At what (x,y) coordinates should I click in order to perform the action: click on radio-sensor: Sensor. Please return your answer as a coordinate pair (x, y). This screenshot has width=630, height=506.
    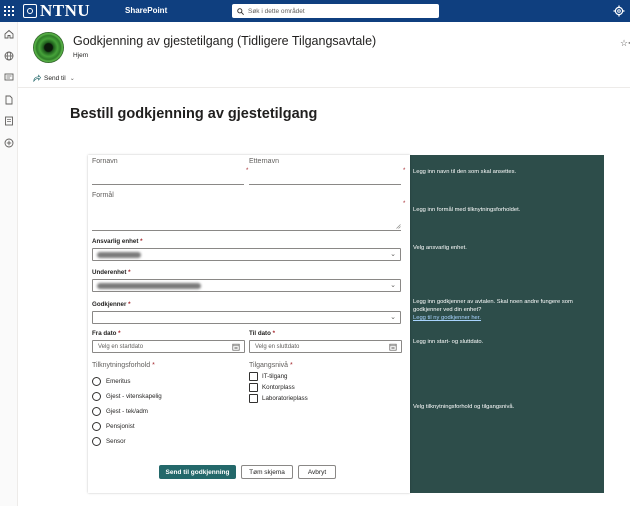
    Looking at the image, I should click on (109, 441).